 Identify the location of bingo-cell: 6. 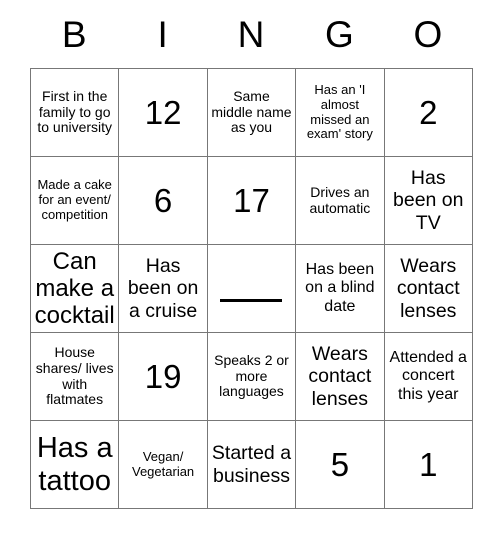
(163, 200).